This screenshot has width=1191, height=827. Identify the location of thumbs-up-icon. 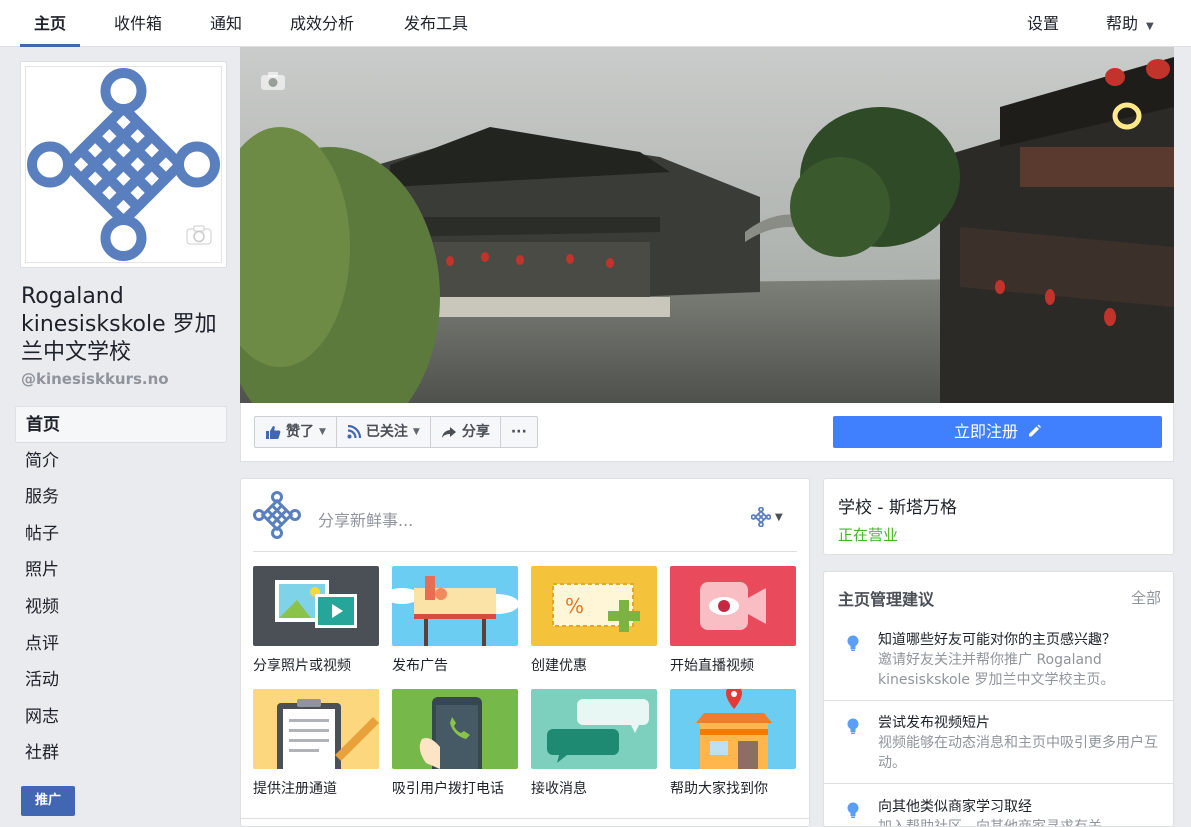
(273, 432).